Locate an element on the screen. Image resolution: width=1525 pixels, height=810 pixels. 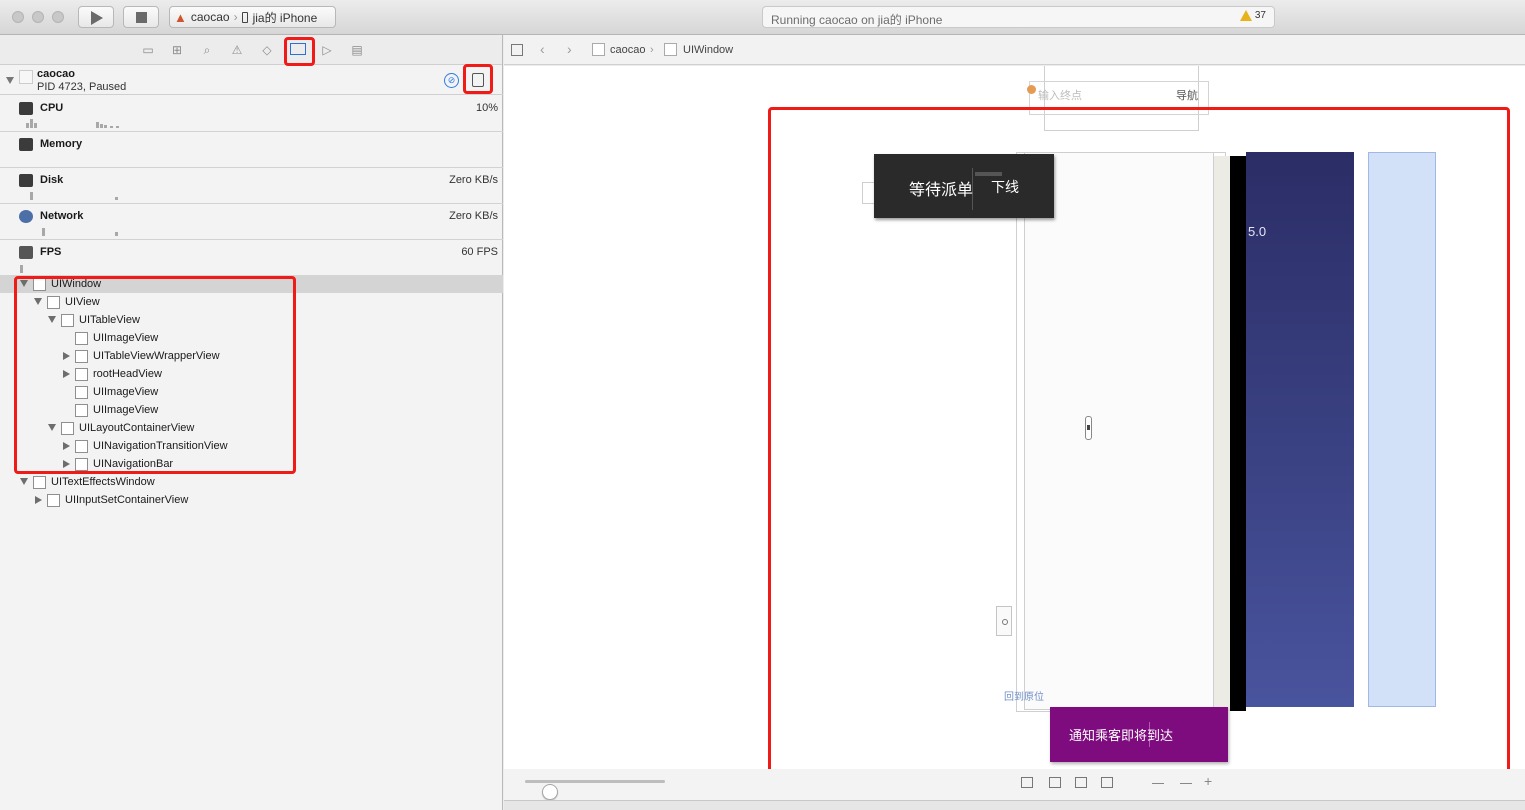
window-background-layer is located at coordinates (1402, 429).